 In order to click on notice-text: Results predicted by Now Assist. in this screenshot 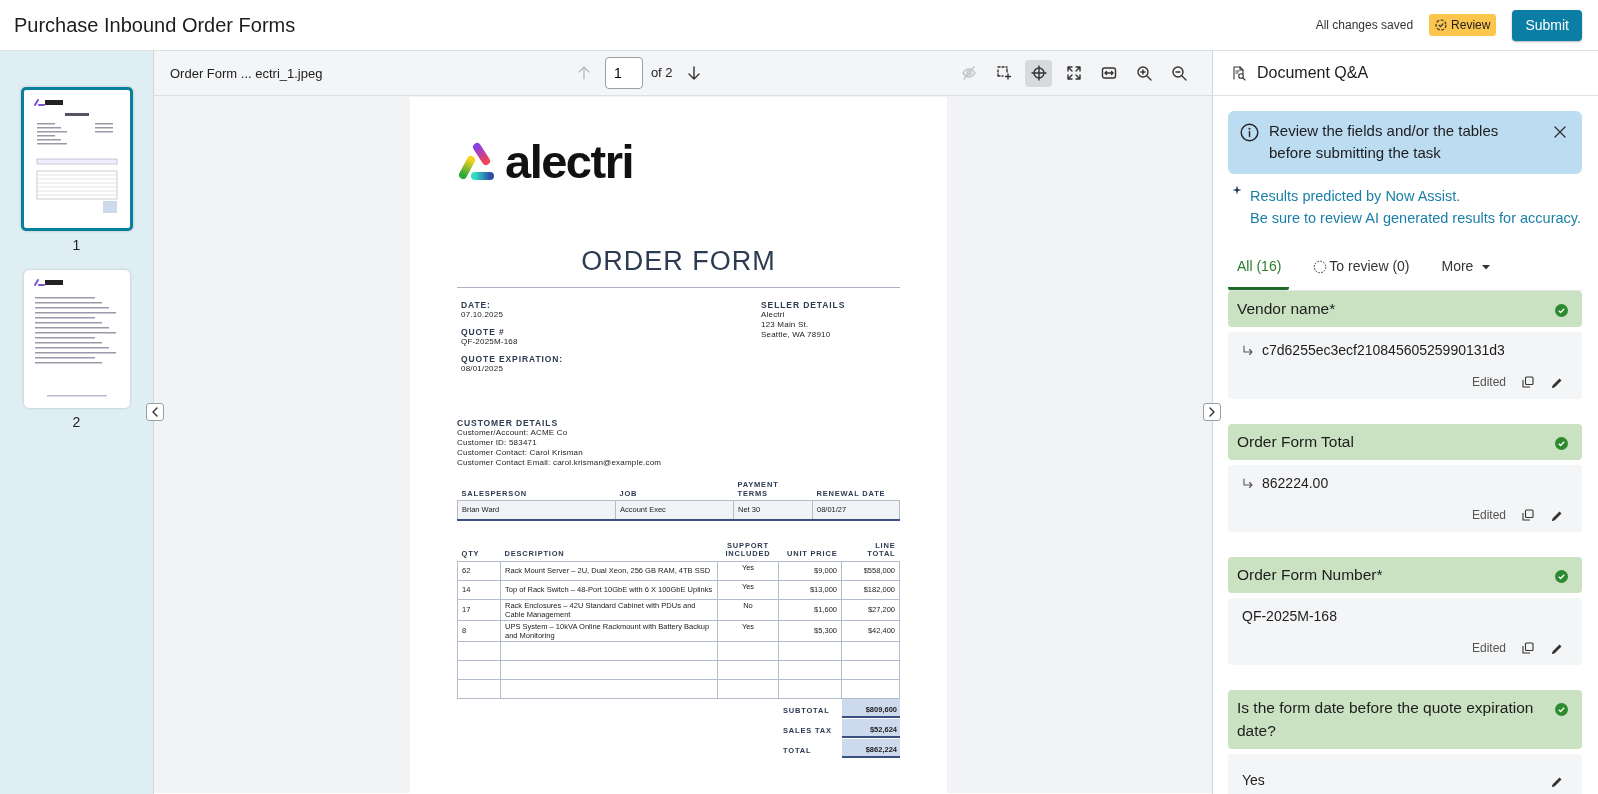, I will do `click(1356, 196)`.